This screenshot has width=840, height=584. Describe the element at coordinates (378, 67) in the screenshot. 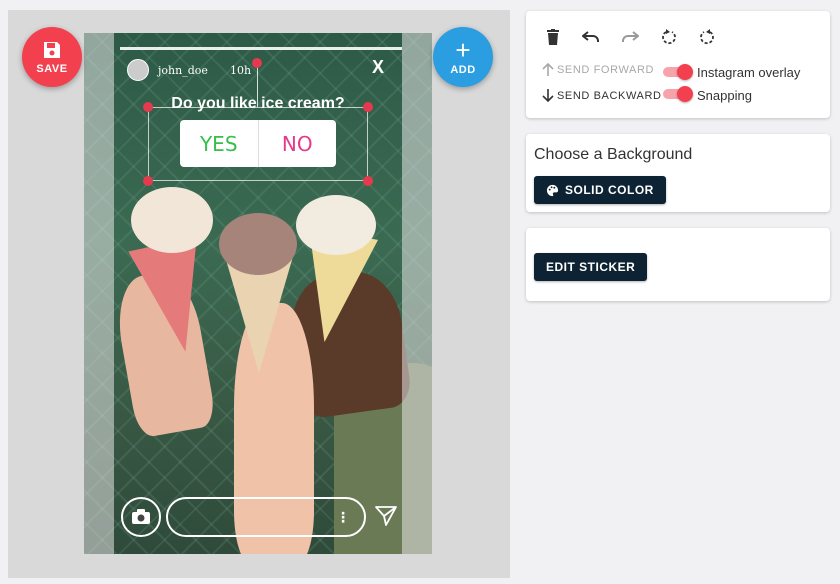

I see `close-icon: X` at that location.